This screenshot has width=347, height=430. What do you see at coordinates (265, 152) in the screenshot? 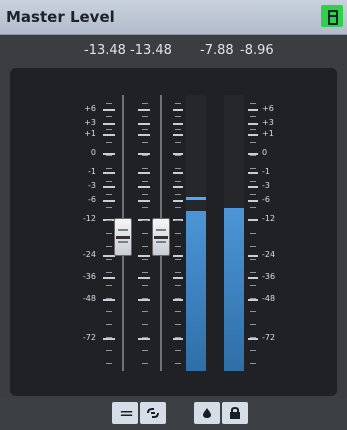
I see `right-scale-label: 0` at bounding box center [265, 152].